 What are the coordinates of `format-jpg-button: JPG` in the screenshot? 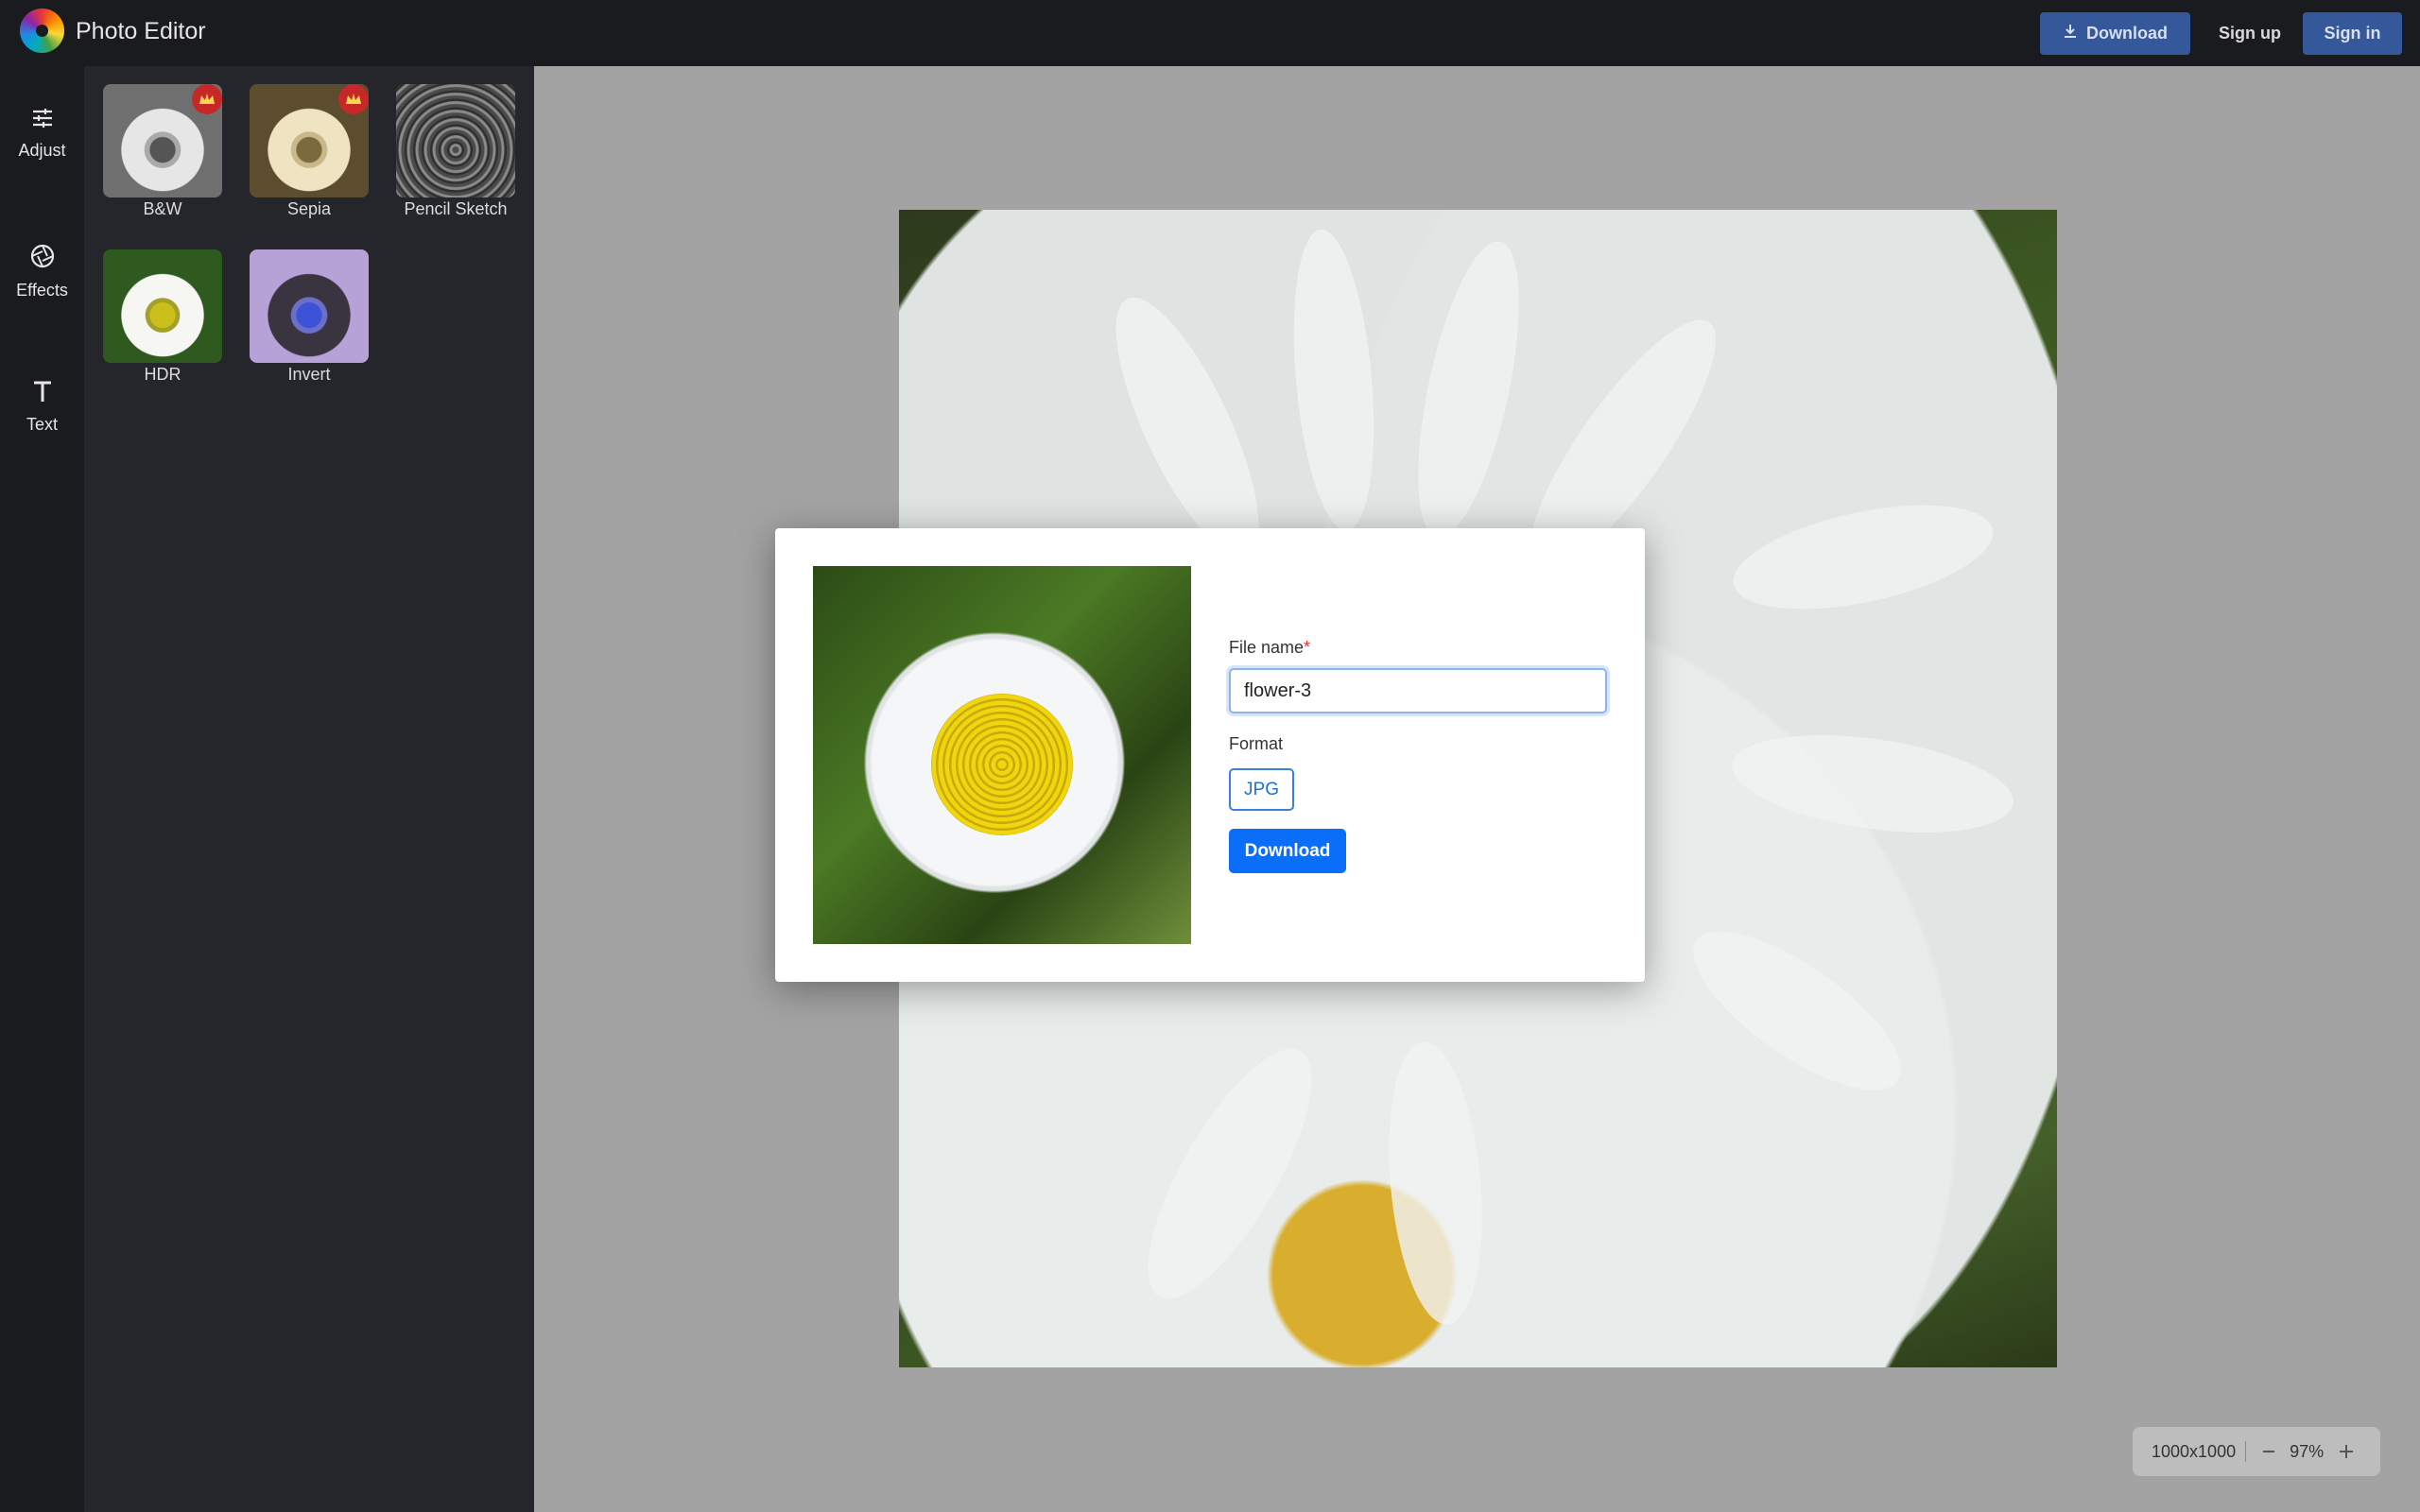 It's located at (1261, 789).